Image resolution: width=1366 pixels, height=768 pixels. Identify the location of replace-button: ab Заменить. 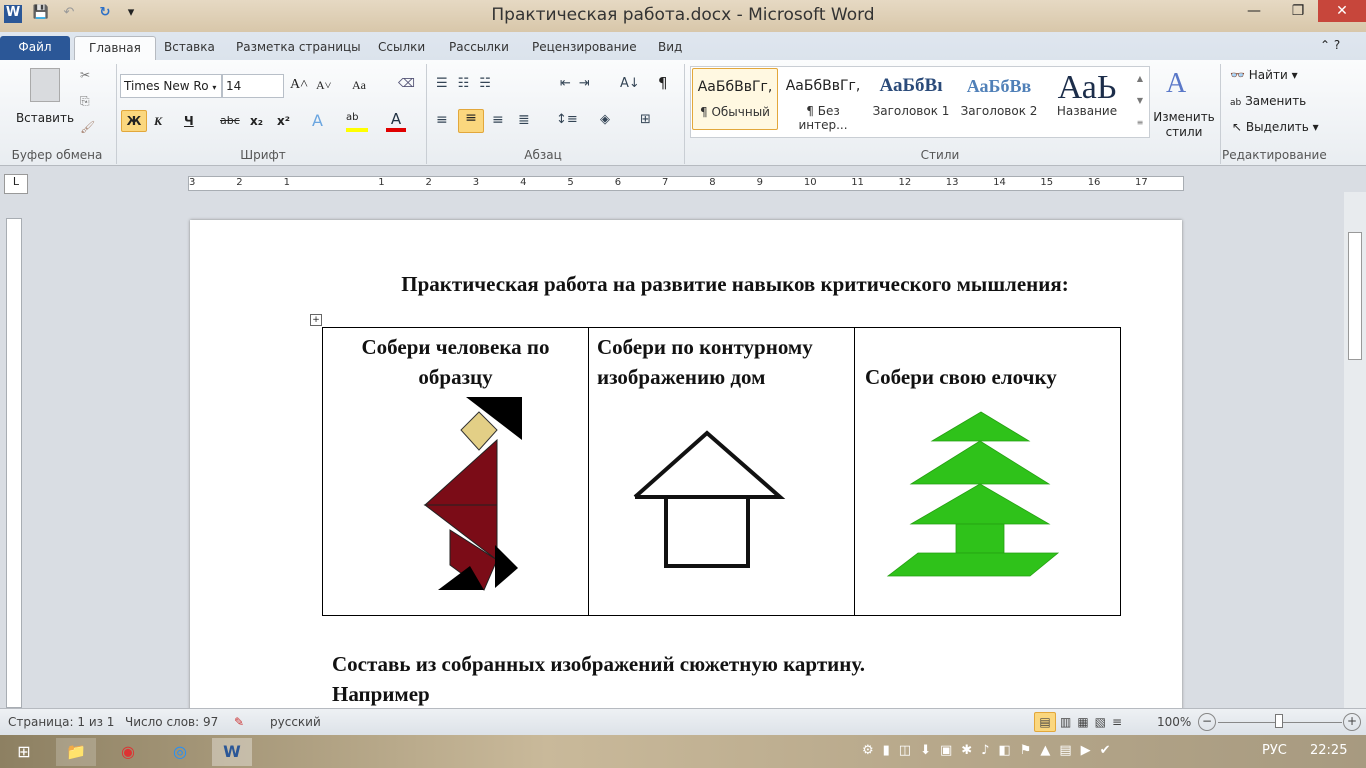
(1268, 101).